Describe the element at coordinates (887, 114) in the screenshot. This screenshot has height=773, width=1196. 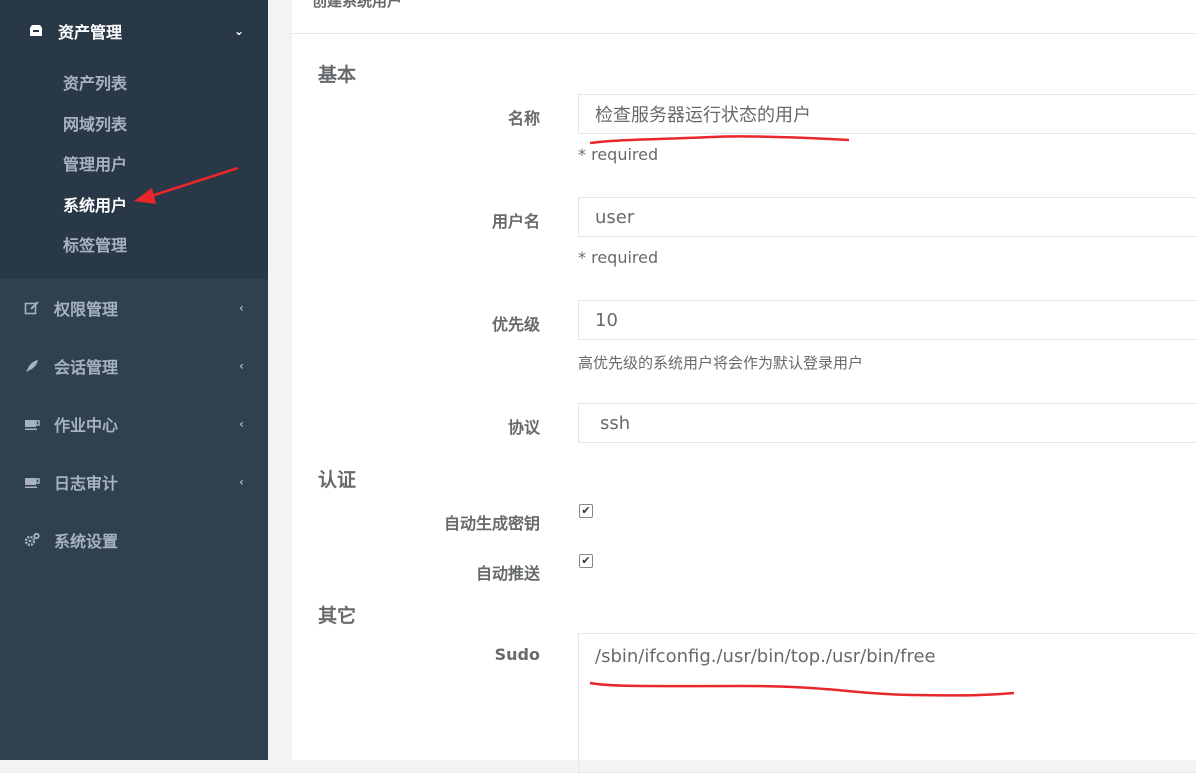
I see `name-input: 检查服务器运行状态的用户` at that location.